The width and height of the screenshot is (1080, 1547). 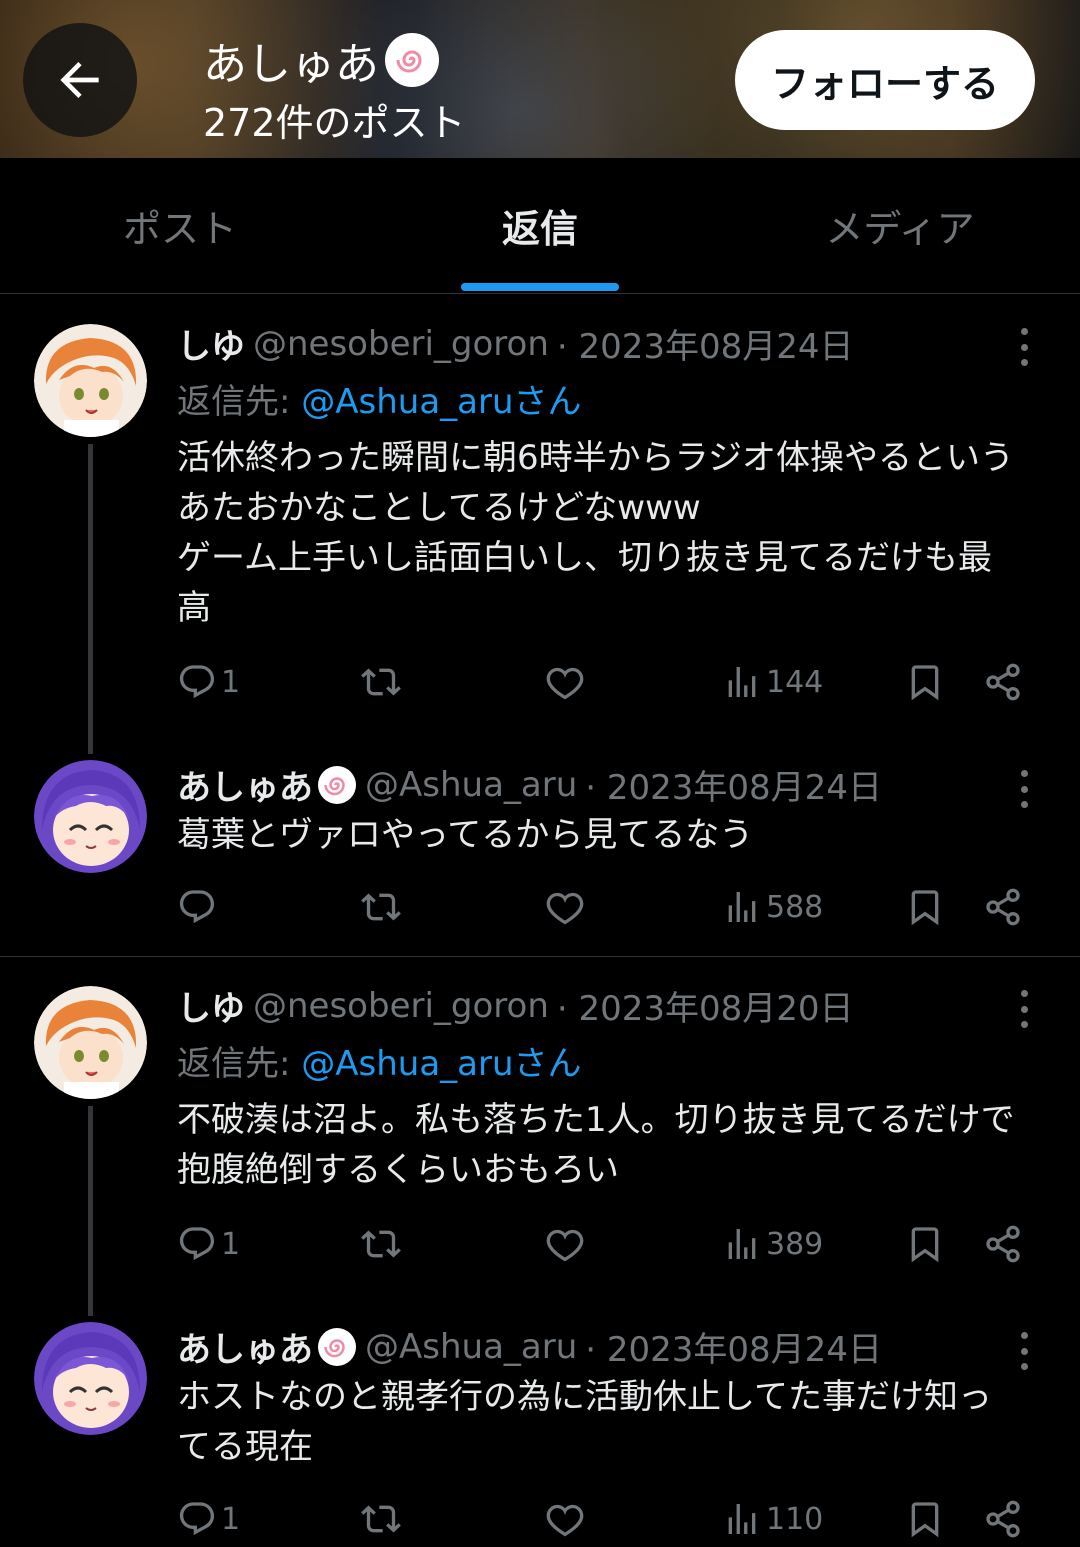 What do you see at coordinates (540, 287) in the screenshot?
I see `active-tab-indicator` at bounding box center [540, 287].